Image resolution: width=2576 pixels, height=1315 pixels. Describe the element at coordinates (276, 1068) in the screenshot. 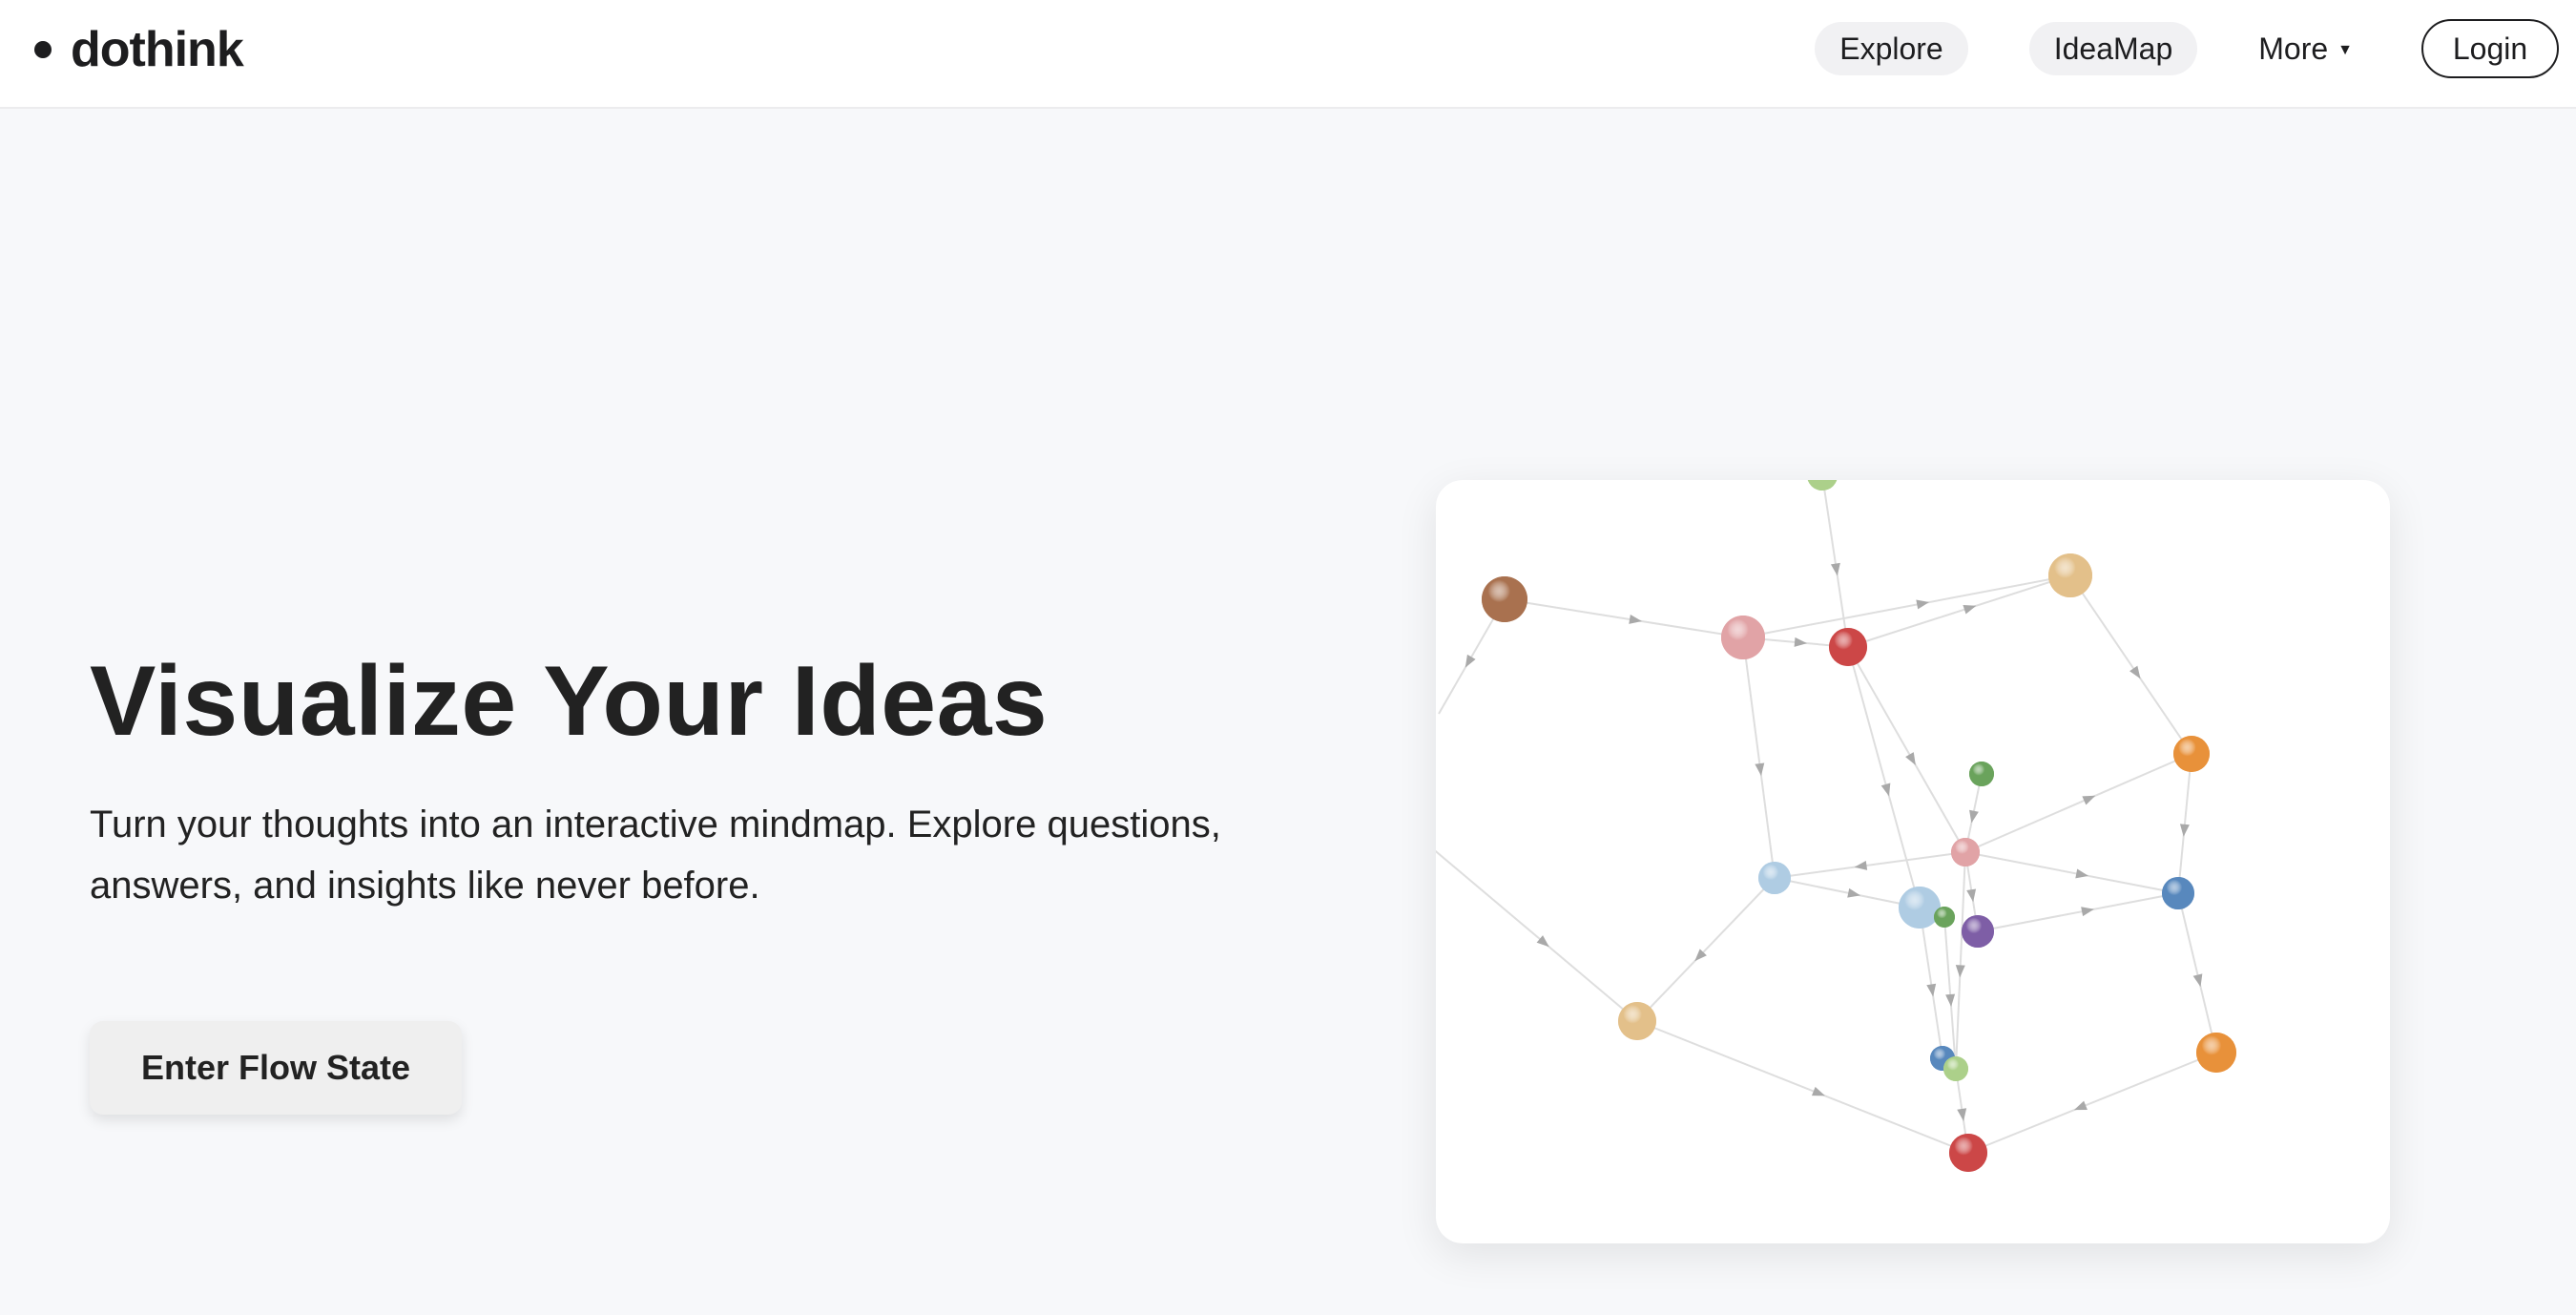

I see `enter-flow-state-button: Enter Flow State` at that location.